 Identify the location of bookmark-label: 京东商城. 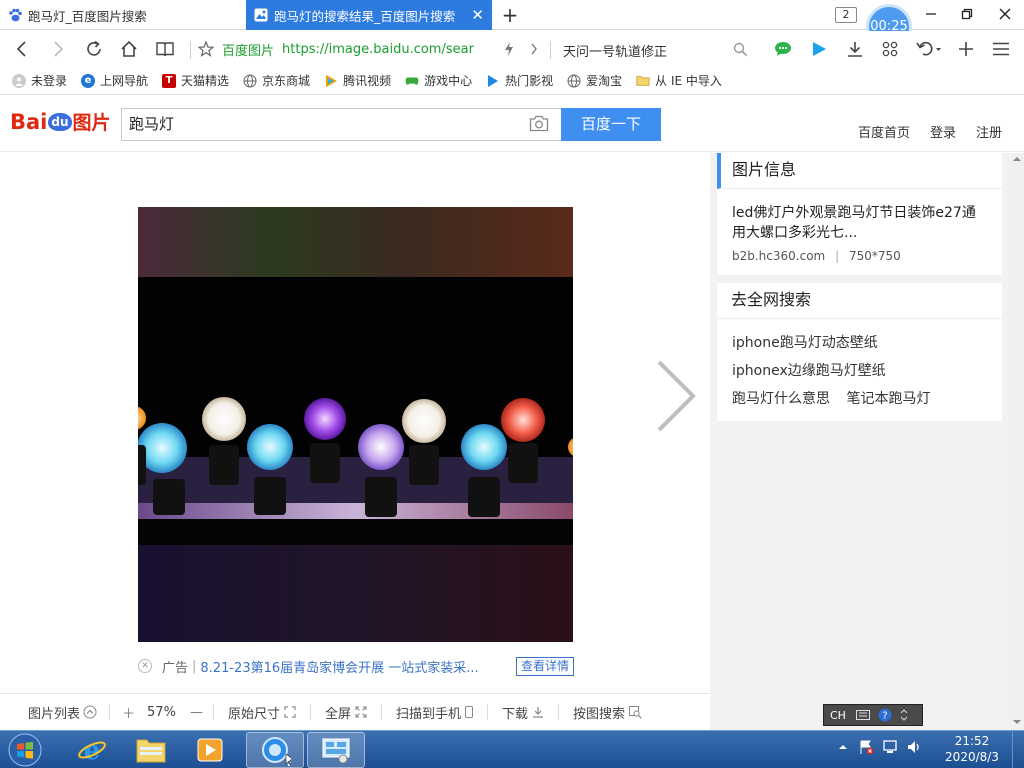
(286, 81).